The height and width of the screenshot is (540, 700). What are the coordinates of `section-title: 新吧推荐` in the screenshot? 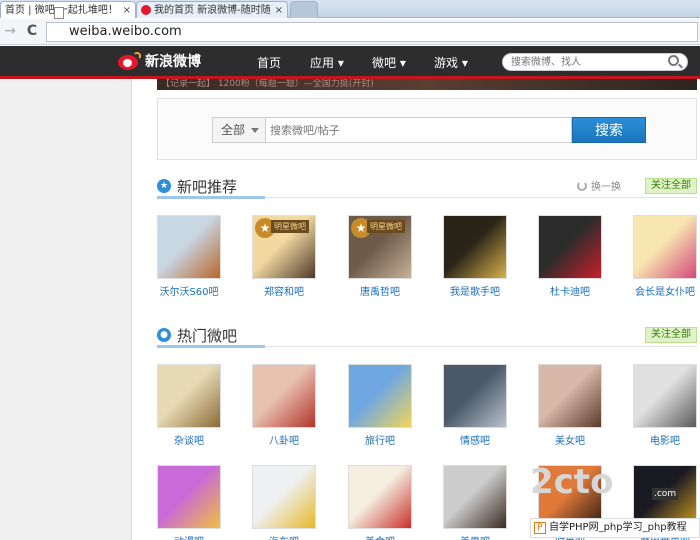 It's located at (207, 187).